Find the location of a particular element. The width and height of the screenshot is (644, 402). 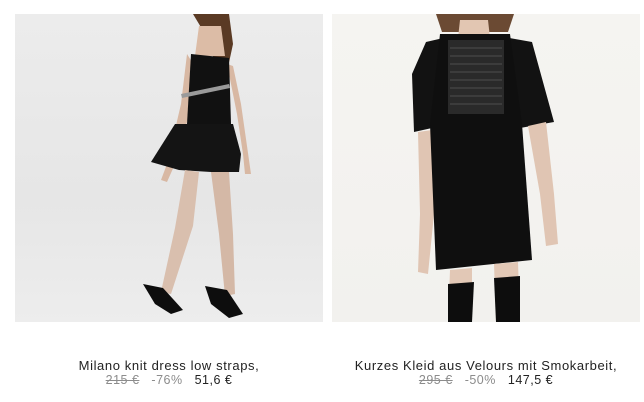

original-price-2: 295 € is located at coordinates (435, 380).